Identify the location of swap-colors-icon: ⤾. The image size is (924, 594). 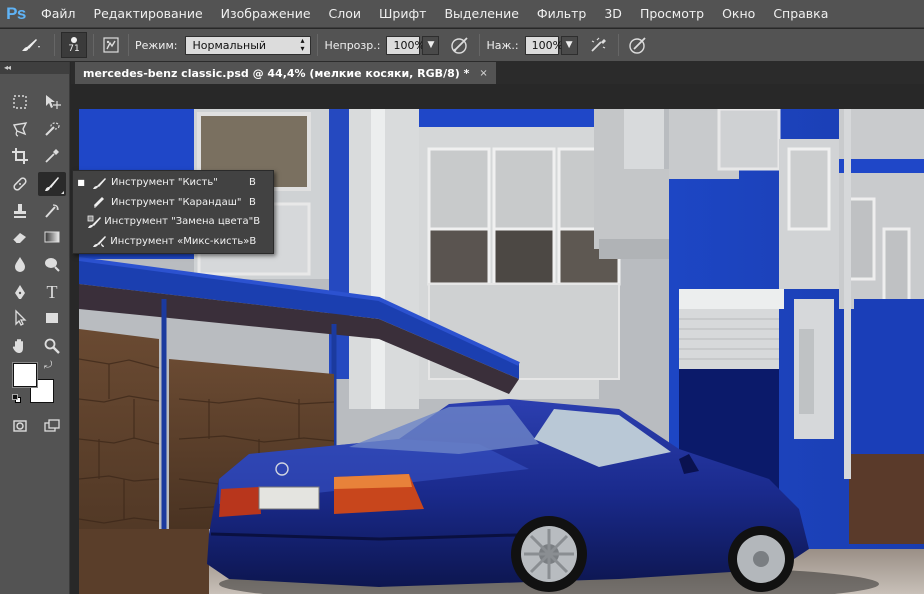
(48, 365).